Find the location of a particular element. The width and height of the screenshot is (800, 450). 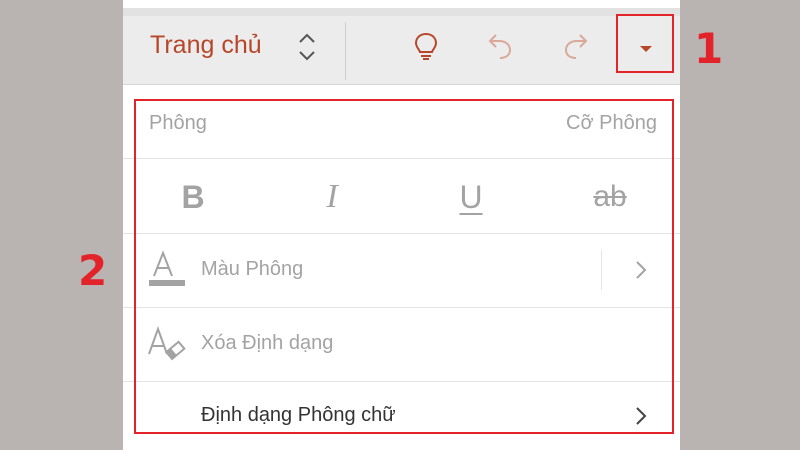

ribbon-tab-title: Trang chủ is located at coordinates (206, 45).